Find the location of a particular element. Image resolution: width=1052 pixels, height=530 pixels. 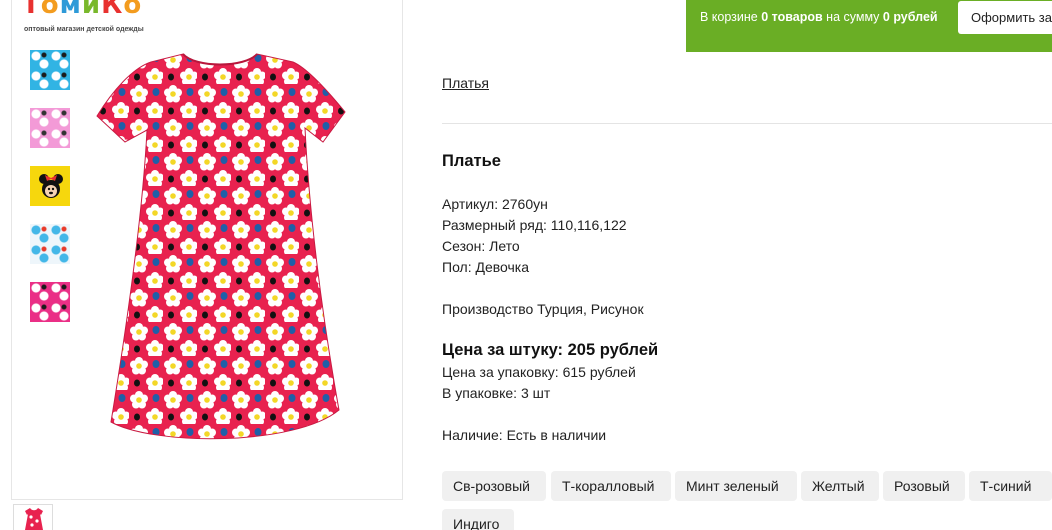

product-sizes: Размерный ряд: 110,116,122 is located at coordinates (534, 225).